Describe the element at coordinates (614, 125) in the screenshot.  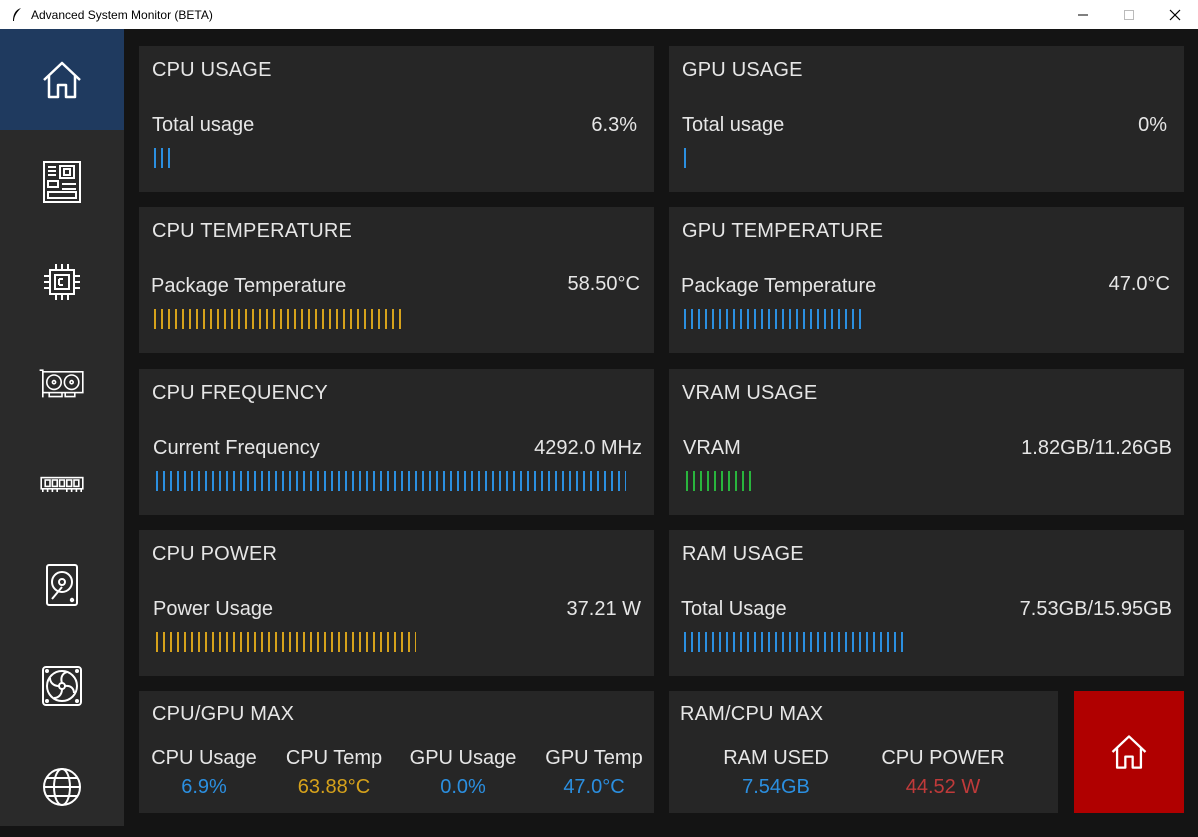
I see `metric-value: 6.3%` at that location.